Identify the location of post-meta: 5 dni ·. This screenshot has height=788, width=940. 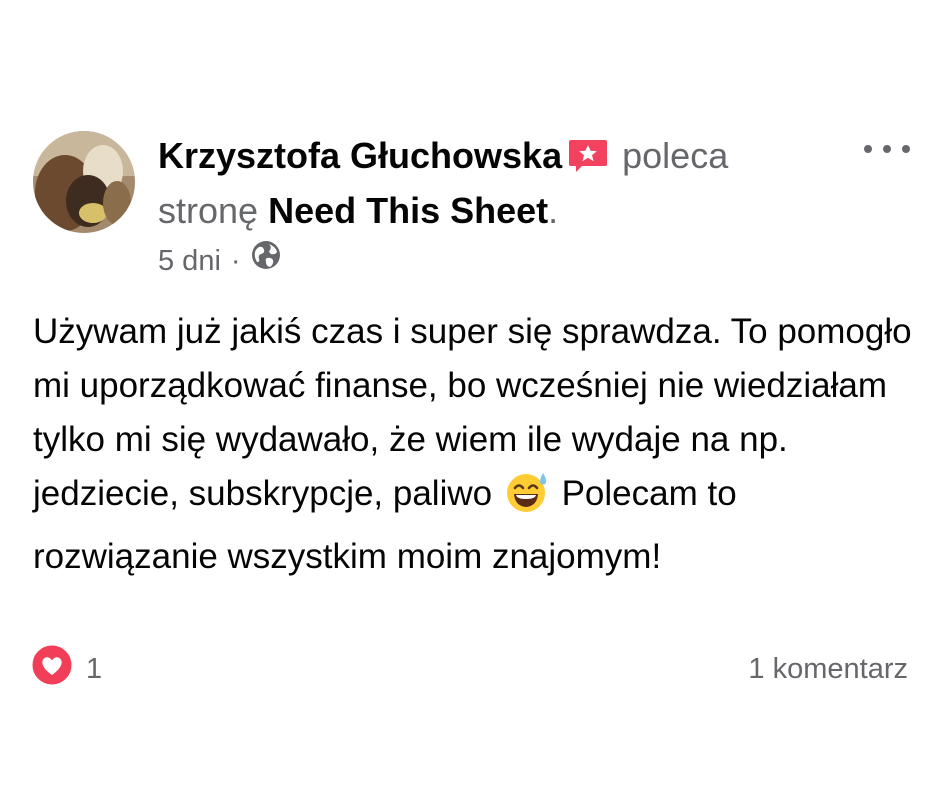
(219, 261).